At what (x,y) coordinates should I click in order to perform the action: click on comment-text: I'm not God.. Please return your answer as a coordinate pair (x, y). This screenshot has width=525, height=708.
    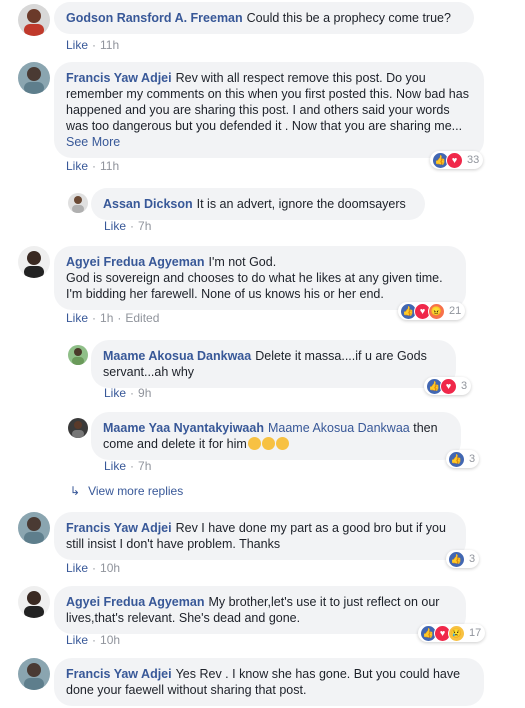
    Looking at the image, I should click on (242, 262).